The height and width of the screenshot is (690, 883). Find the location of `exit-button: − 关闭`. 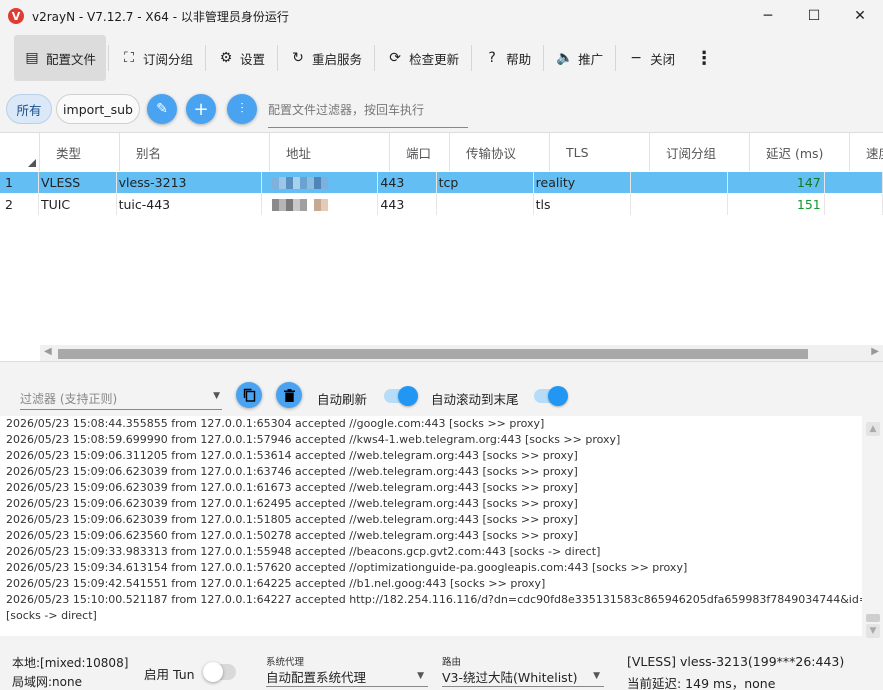

exit-button: − 关闭 is located at coordinates (651, 58).